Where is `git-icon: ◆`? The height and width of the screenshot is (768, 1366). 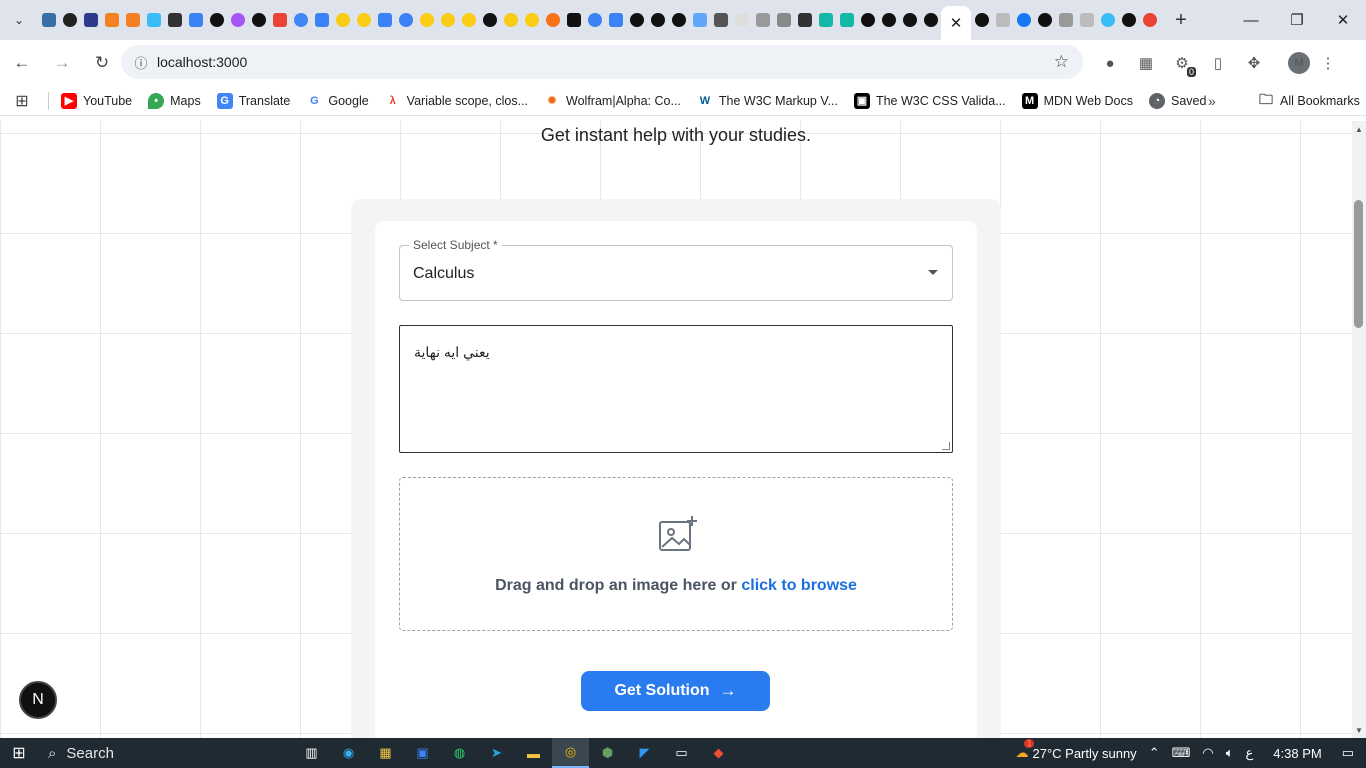
git-icon: ◆ is located at coordinates (718, 753).